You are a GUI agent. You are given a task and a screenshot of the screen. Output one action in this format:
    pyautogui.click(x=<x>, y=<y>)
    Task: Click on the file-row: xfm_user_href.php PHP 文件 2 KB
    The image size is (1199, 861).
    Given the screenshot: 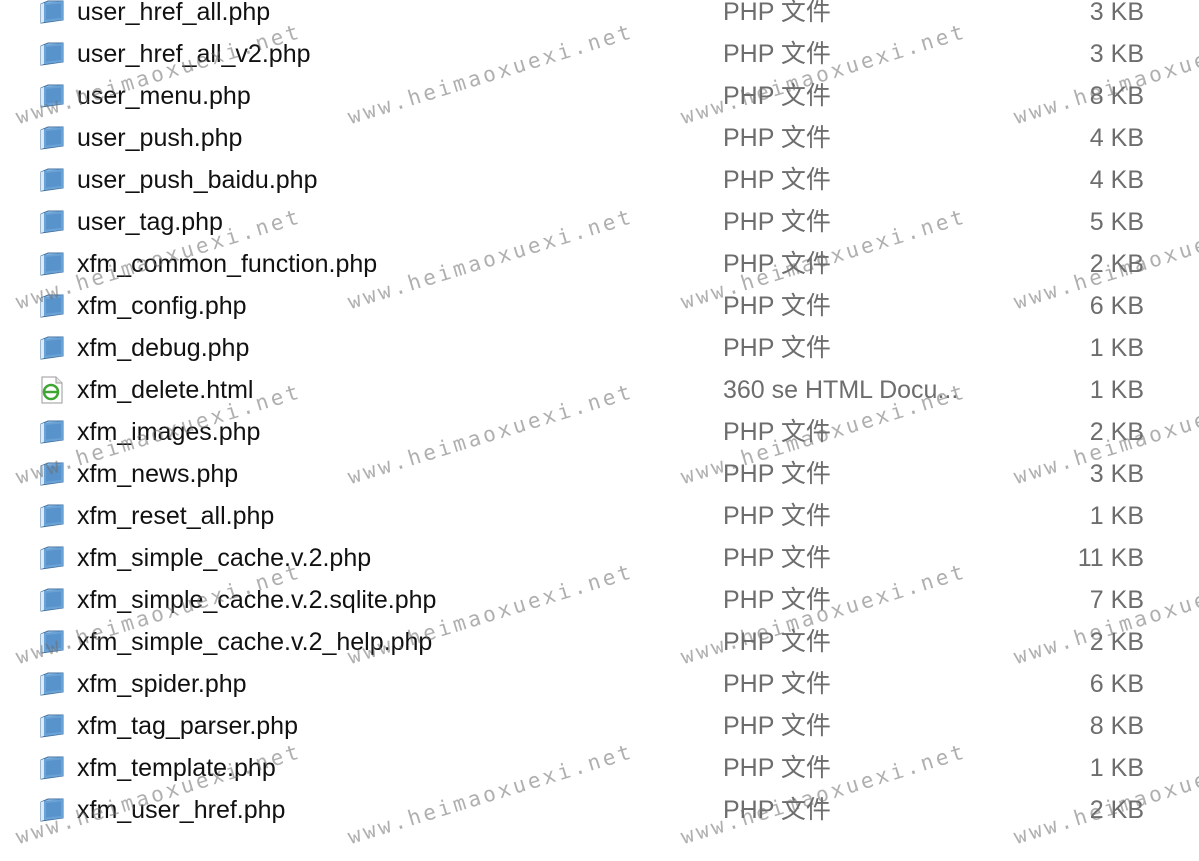 What is the action you would take?
    pyautogui.click(x=599, y=810)
    